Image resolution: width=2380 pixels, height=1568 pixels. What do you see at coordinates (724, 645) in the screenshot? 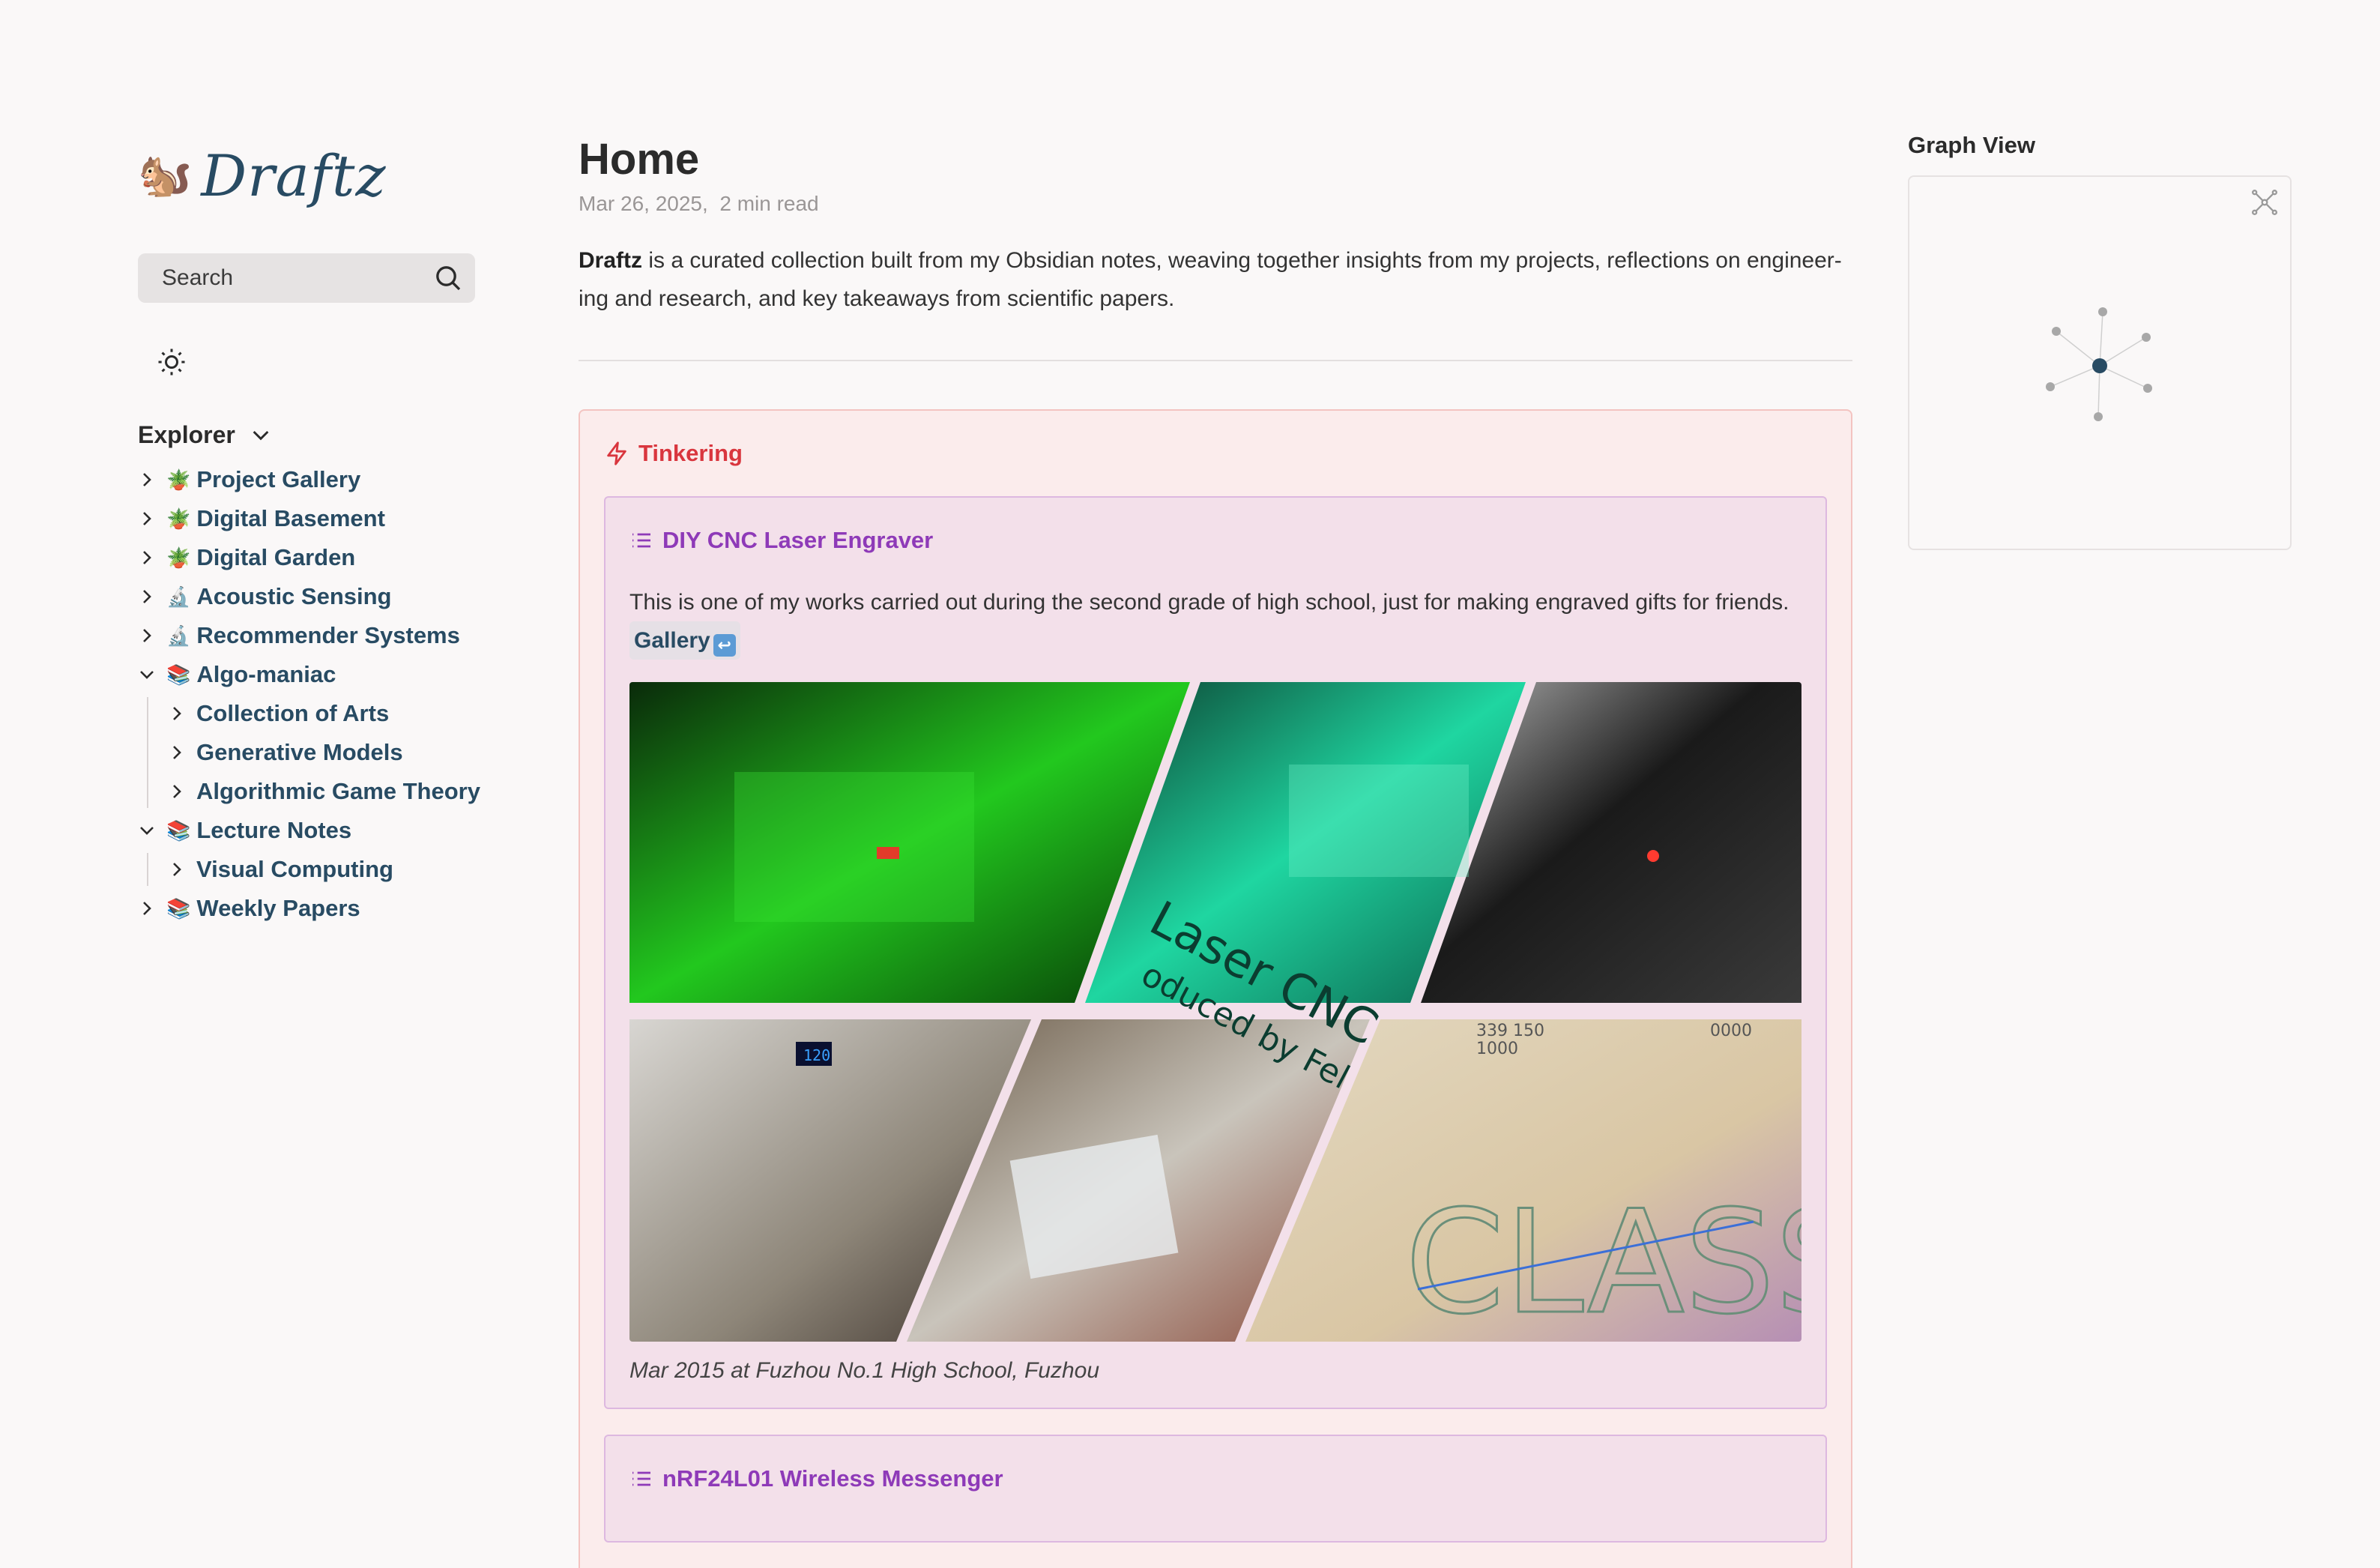
I see `return-arrow-icon: ↩` at bounding box center [724, 645].